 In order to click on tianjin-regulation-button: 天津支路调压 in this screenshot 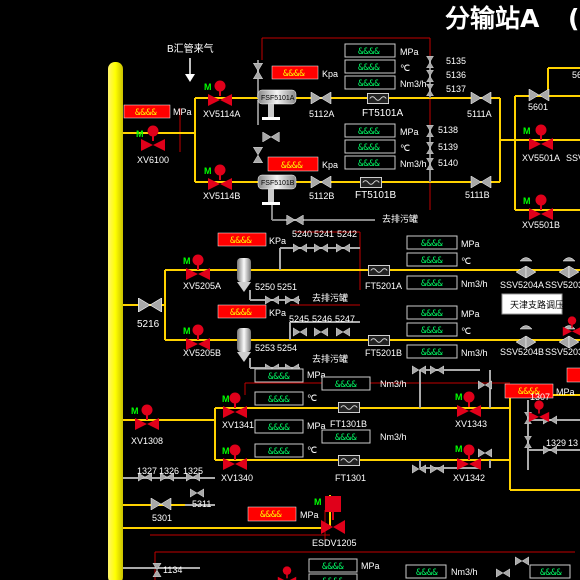, I will do `click(532, 304)`.